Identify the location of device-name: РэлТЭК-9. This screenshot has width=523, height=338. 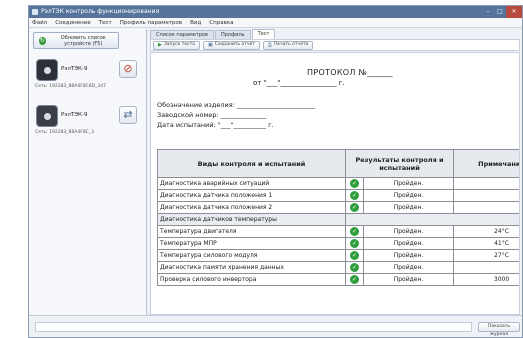
(74, 115).